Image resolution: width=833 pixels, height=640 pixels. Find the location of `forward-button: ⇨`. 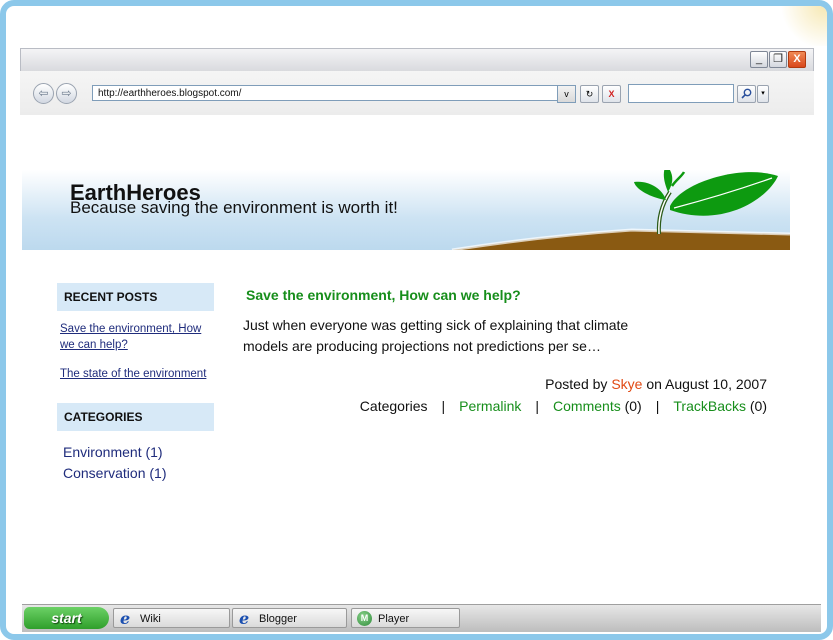

forward-button: ⇨ is located at coordinates (66, 93).